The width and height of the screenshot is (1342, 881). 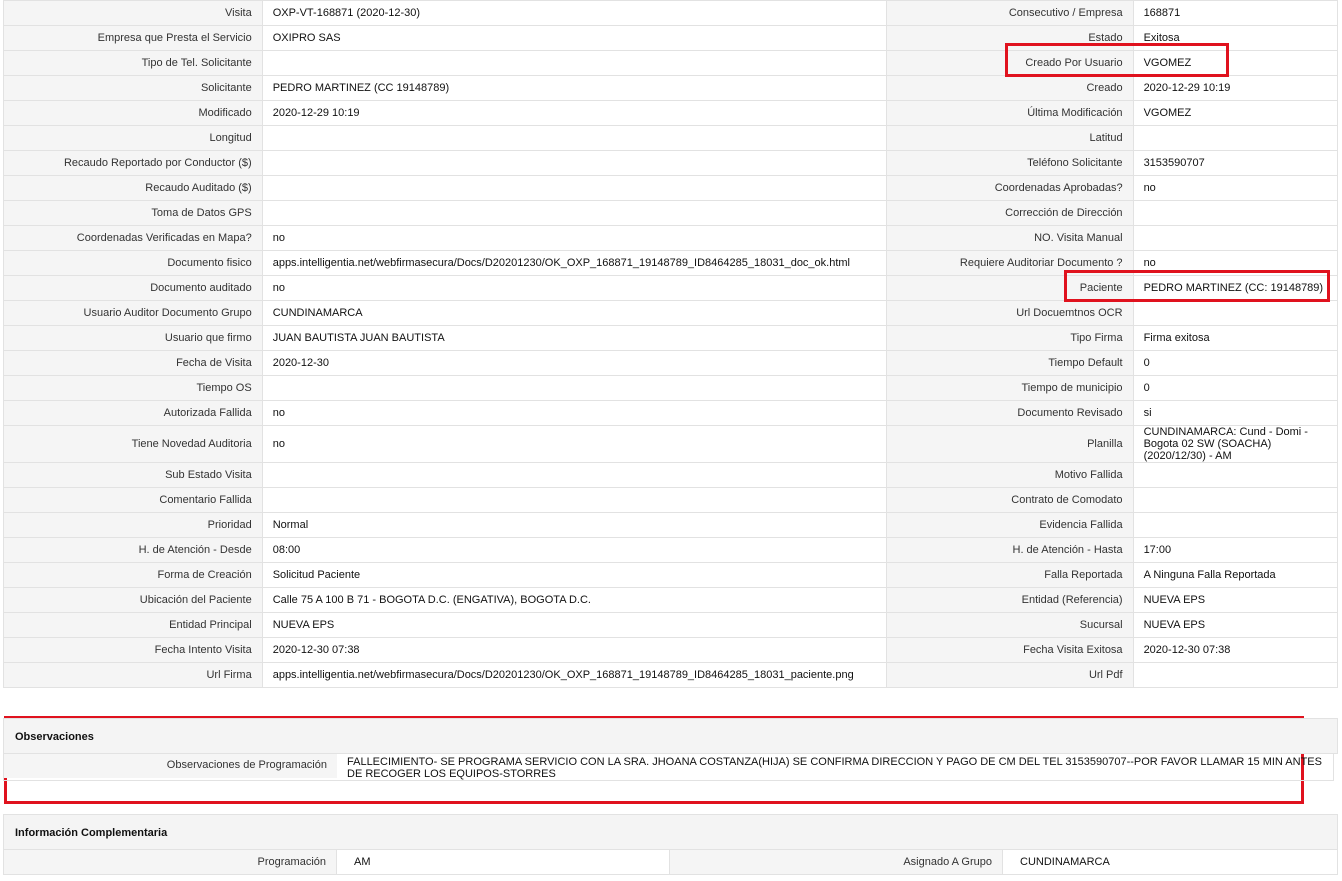 I want to click on detail-row: Comentario Fallida Contrato de Comodato, so click(x=671, y=500).